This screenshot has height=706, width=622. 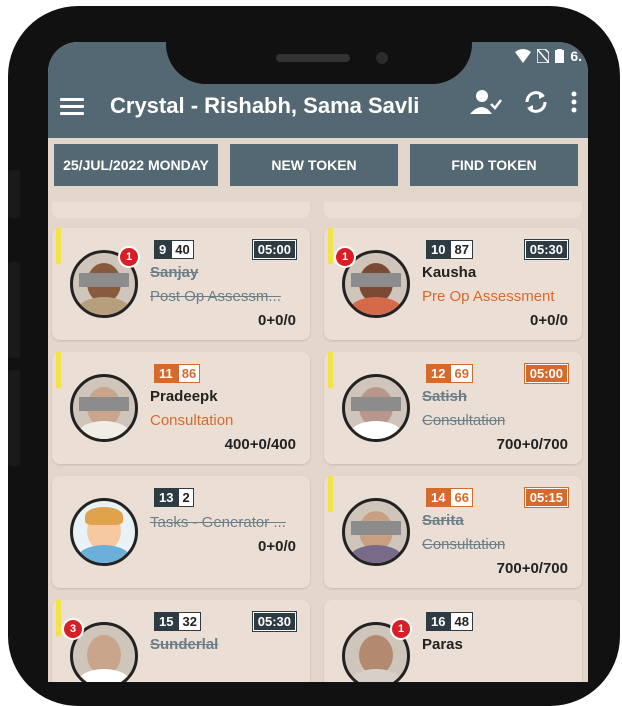 I want to click on page-title: Crystal - Rishabh, Sama Savli, so click(x=265, y=105).